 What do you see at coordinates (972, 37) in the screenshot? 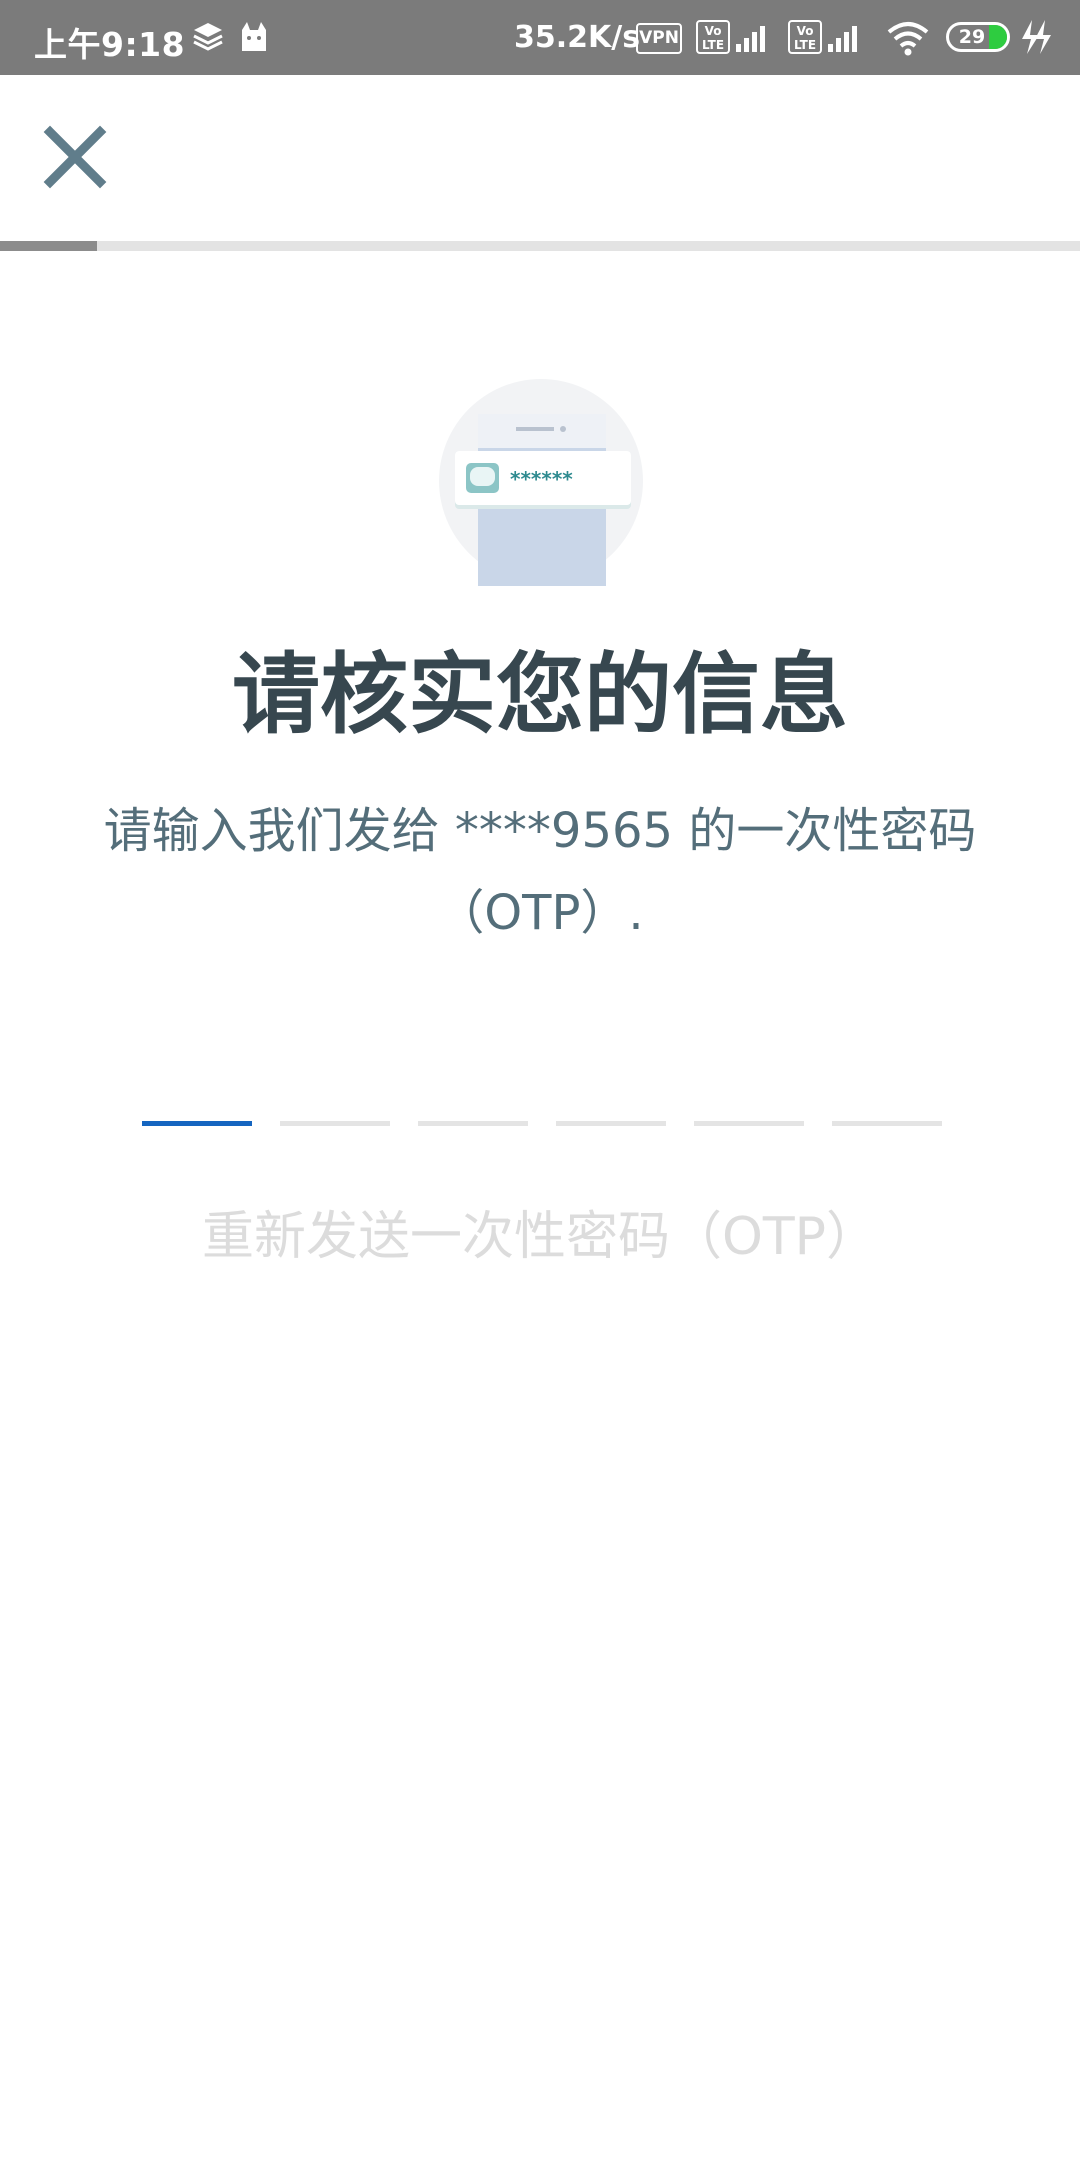
I see `battery-percent: 29` at bounding box center [972, 37].